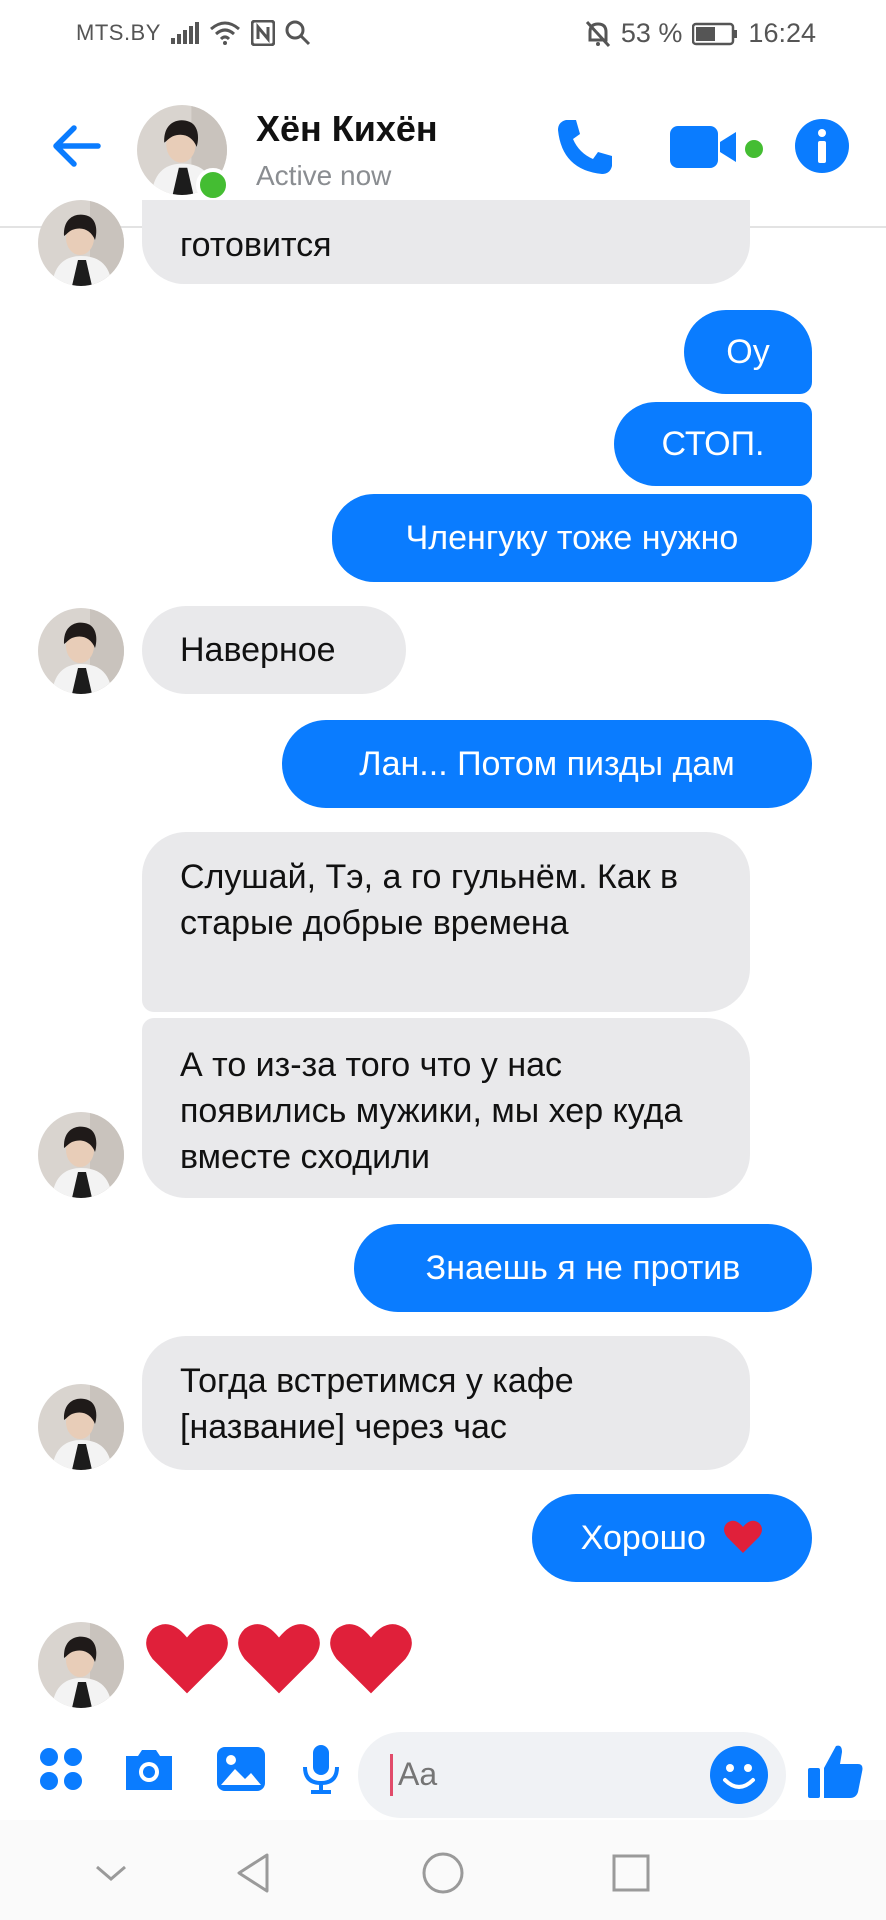  Describe the element at coordinates (446, 242) in the screenshot. I see `incoming-message: готовится` at that location.